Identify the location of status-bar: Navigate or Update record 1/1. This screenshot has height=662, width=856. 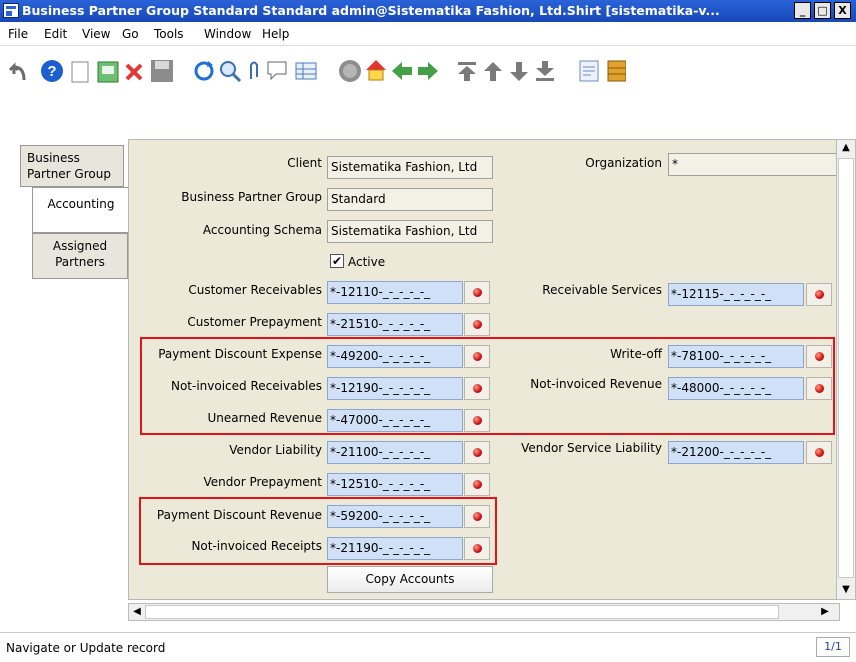
(428, 647).